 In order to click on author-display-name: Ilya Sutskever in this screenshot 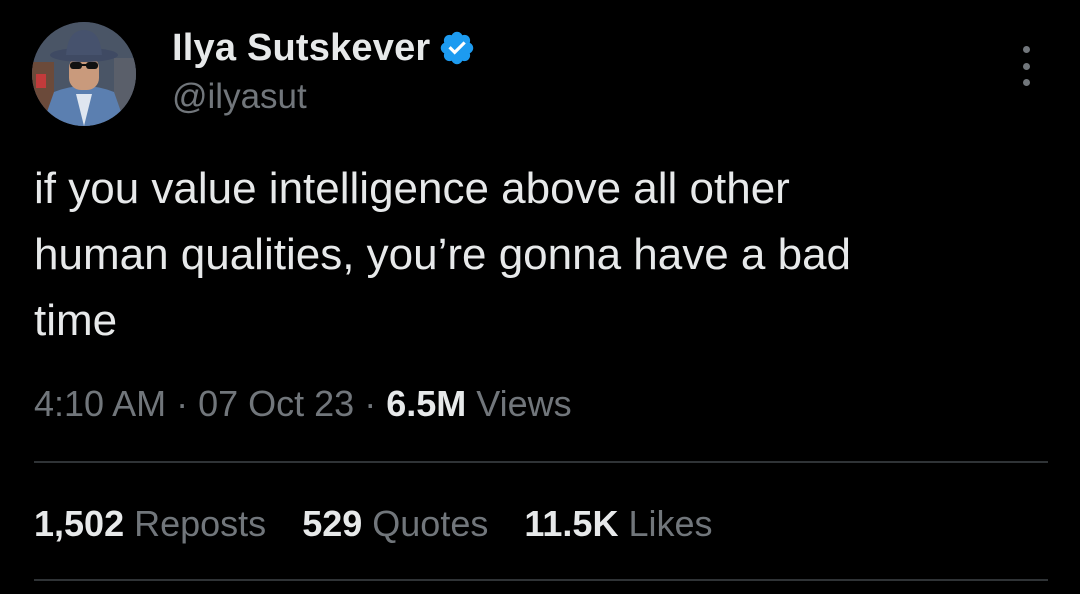, I will do `click(301, 48)`.